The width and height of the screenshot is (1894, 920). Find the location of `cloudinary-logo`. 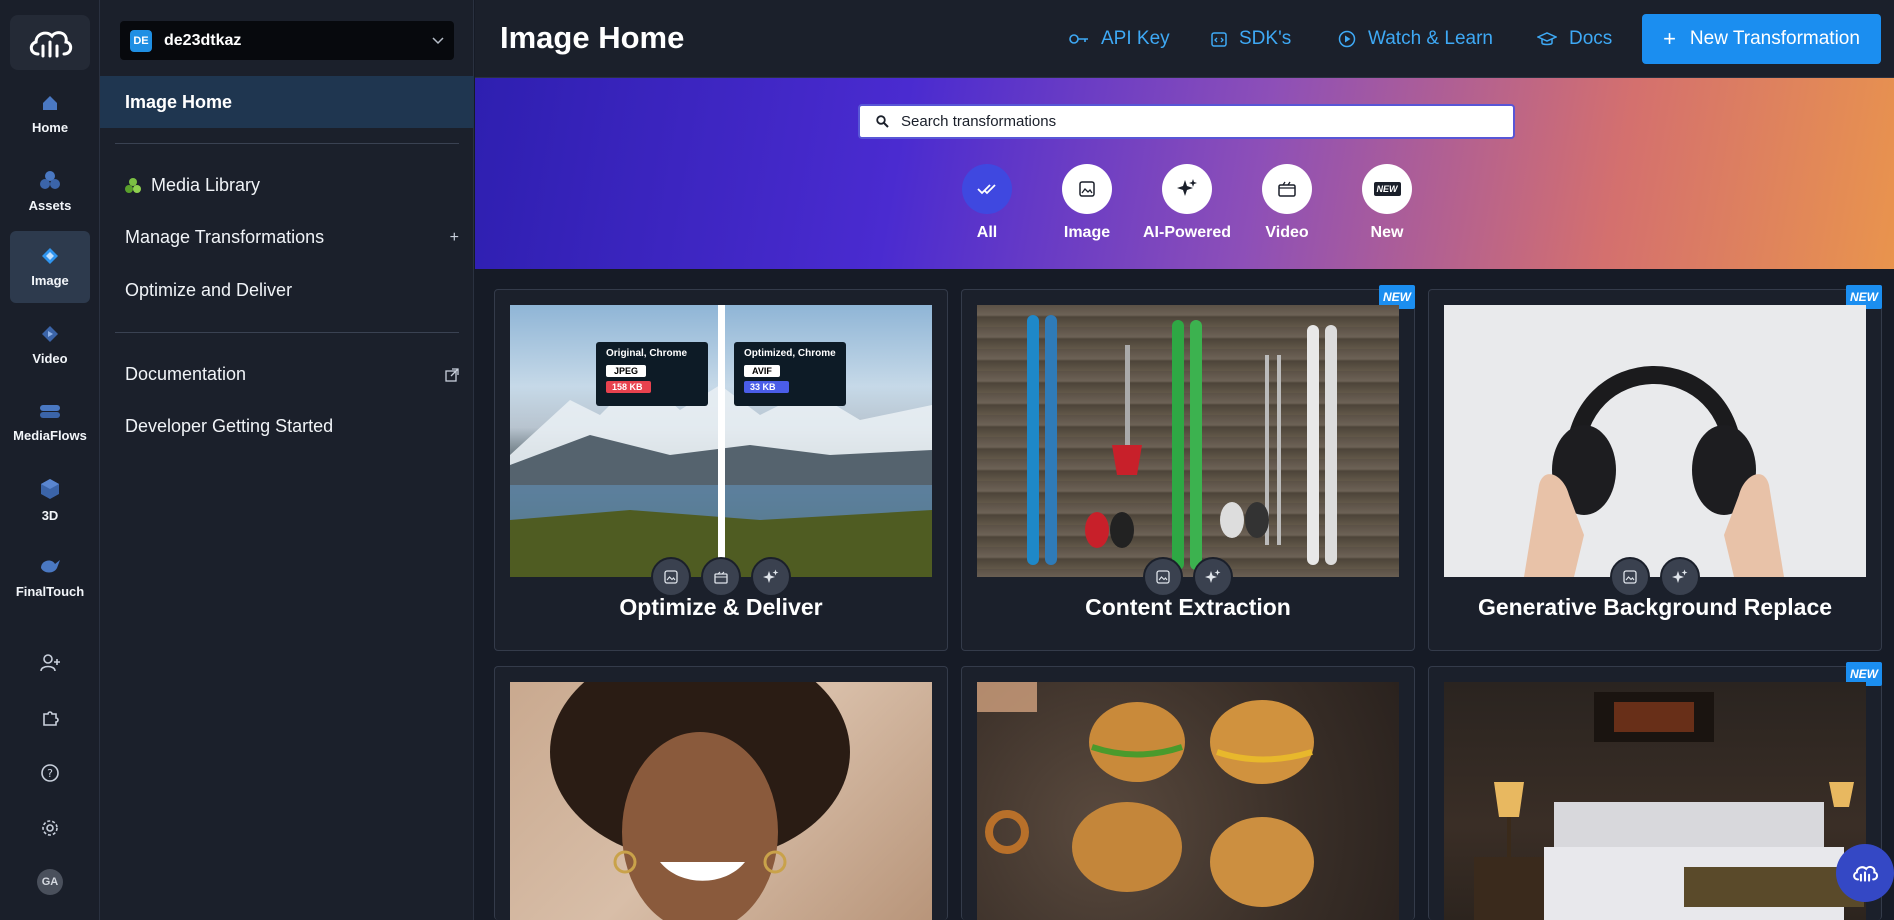

cloudinary-logo is located at coordinates (50, 42).